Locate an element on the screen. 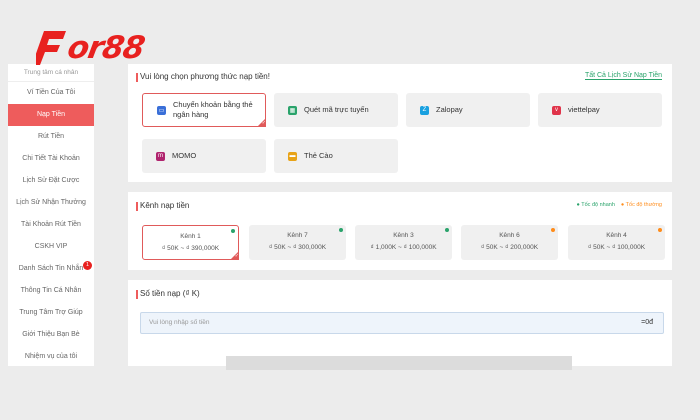 This screenshot has height=420, width=700. sidebar-item-label: Danh Sách Tin Nhắn is located at coordinates (51, 268).